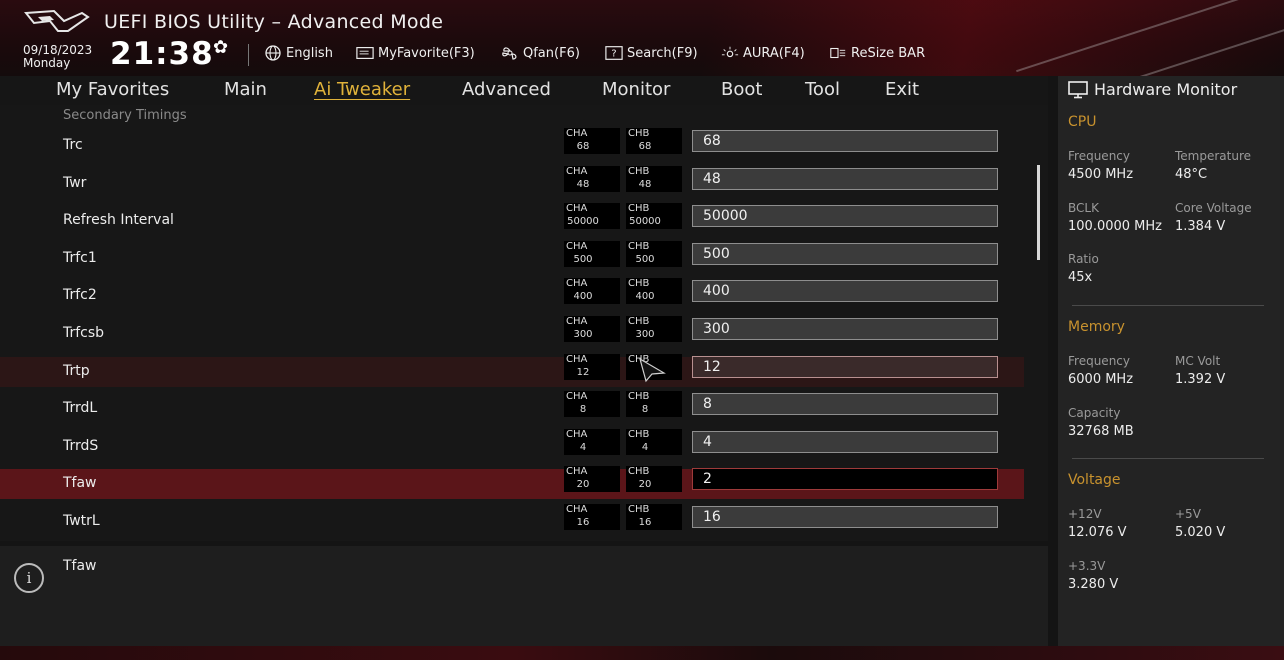  Describe the element at coordinates (512, 182) in the screenshot. I see `setting-row: Twr CHA 48 CHB 48 48` at that location.